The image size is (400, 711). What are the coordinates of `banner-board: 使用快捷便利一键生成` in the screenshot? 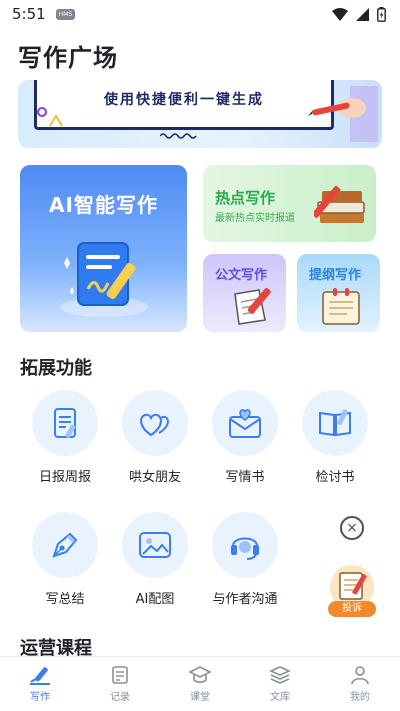 It's located at (184, 105).